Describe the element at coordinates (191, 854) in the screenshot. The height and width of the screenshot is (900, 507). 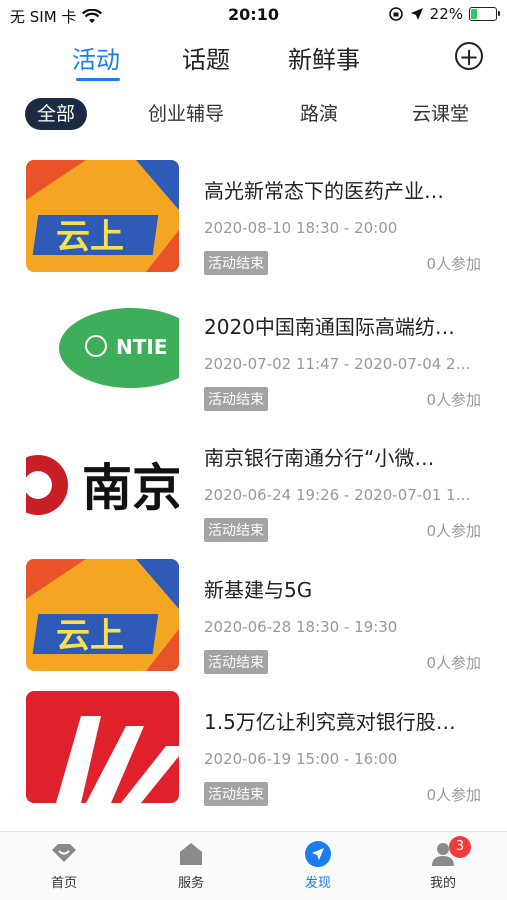
I see `service-icon` at that location.